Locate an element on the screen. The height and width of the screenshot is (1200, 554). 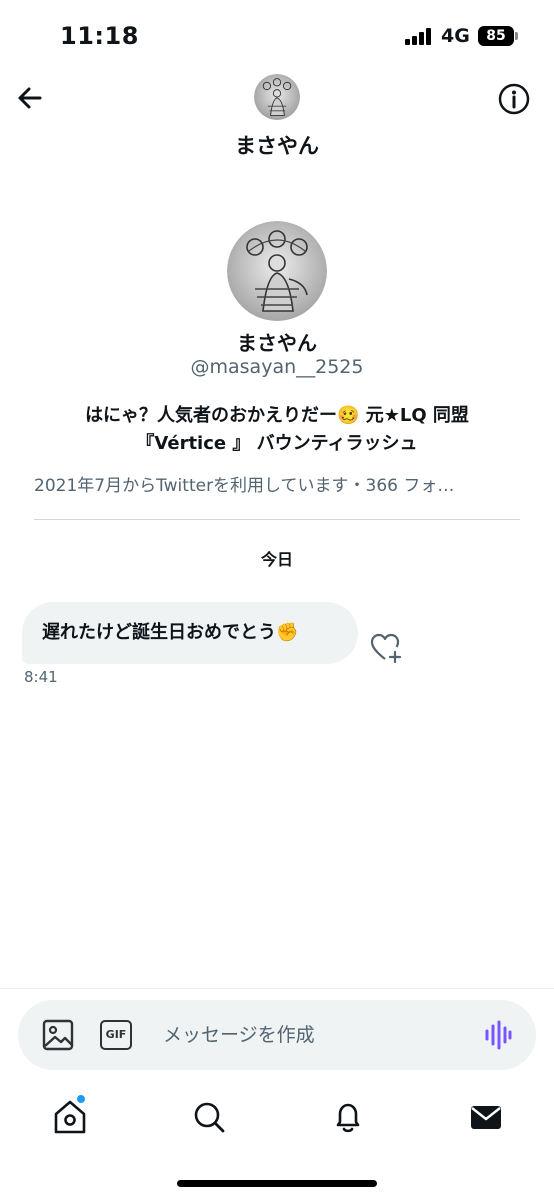
back-arrow-icon is located at coordinates (30, 98).